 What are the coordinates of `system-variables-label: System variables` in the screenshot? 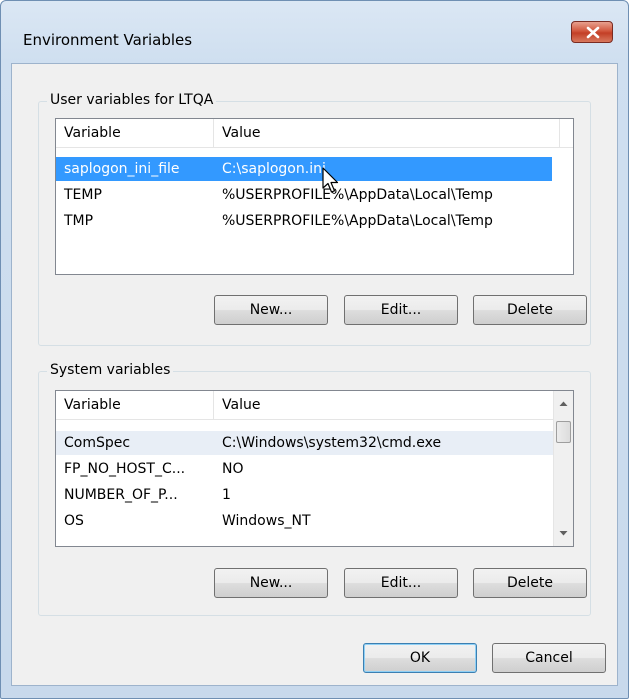 It's located at (110, 370).